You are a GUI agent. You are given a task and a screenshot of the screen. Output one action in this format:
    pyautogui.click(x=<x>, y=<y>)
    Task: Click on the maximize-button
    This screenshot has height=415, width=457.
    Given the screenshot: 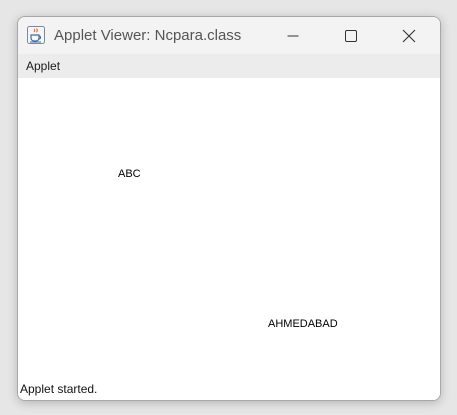 What is the action you would take?
    pyautogui.click(x=351, y=35)
    